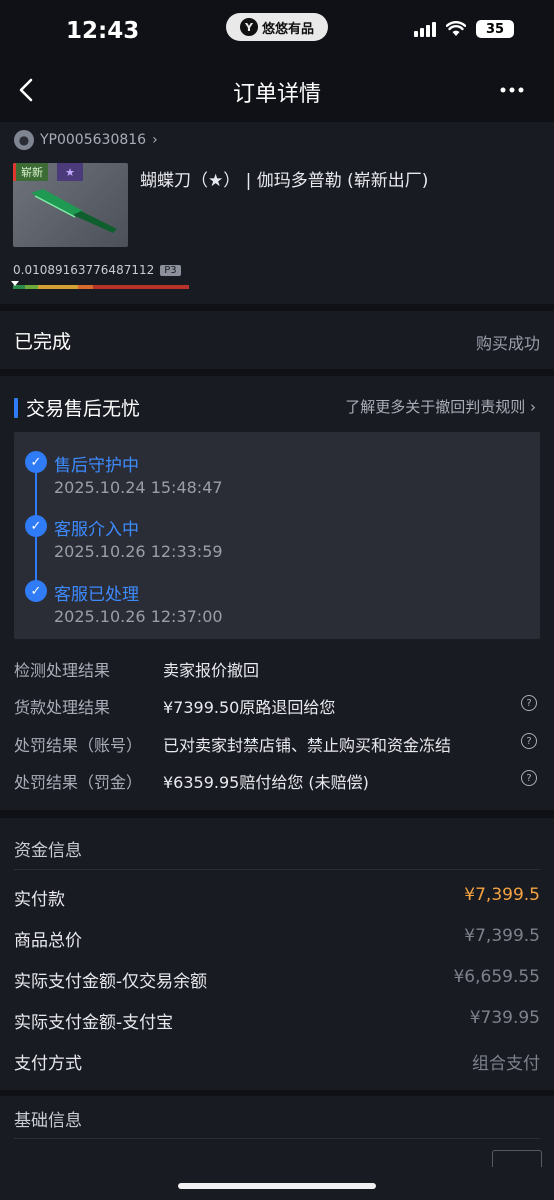 The height and width of the screenshot is (1200, 554). What do you see at coordinates (138, 616) in the screenshot?
I see `timeline-step-time: 2025.10.26 12:37:00` at bounding box center [138, 616].